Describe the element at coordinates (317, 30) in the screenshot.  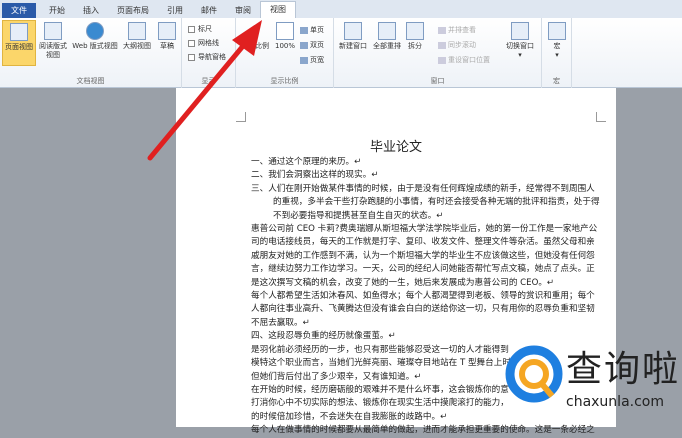
I see `label: 单页` at that location.